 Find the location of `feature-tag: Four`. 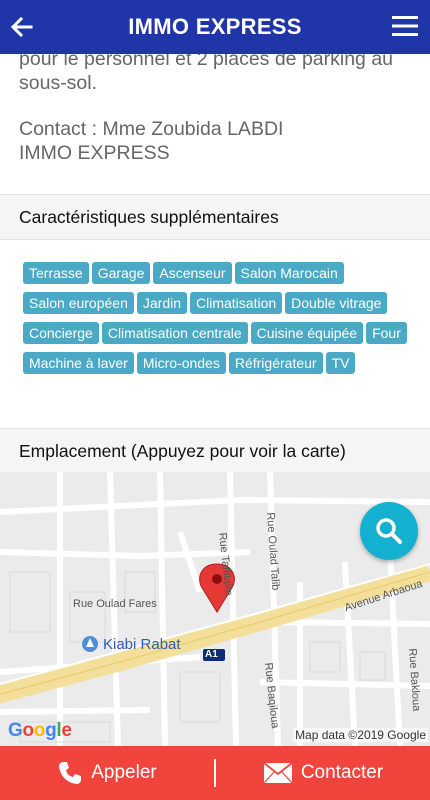

feature-tag: Four is located at coordinates (386, 333).